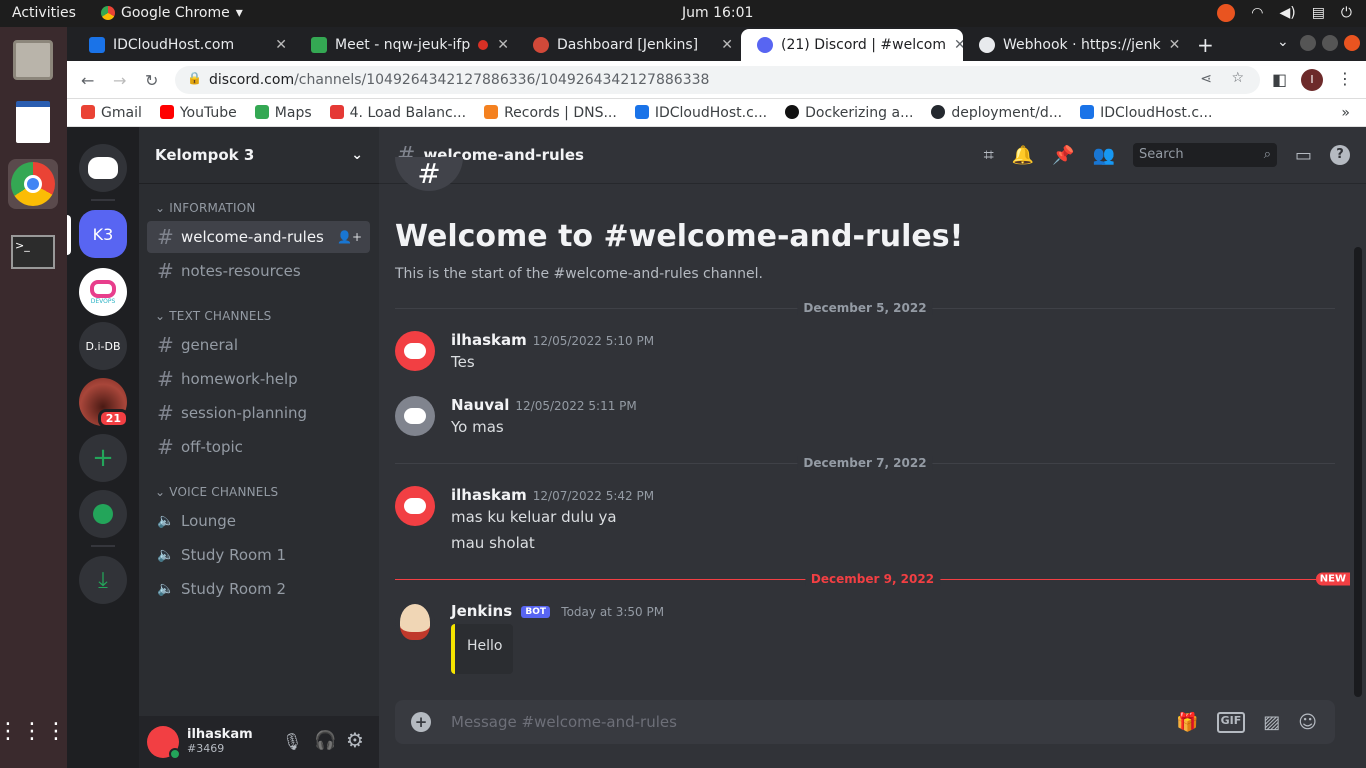 This screenshot has height=768, width=1366. I want to click on message-author: Jenkins, so click(481, 611).